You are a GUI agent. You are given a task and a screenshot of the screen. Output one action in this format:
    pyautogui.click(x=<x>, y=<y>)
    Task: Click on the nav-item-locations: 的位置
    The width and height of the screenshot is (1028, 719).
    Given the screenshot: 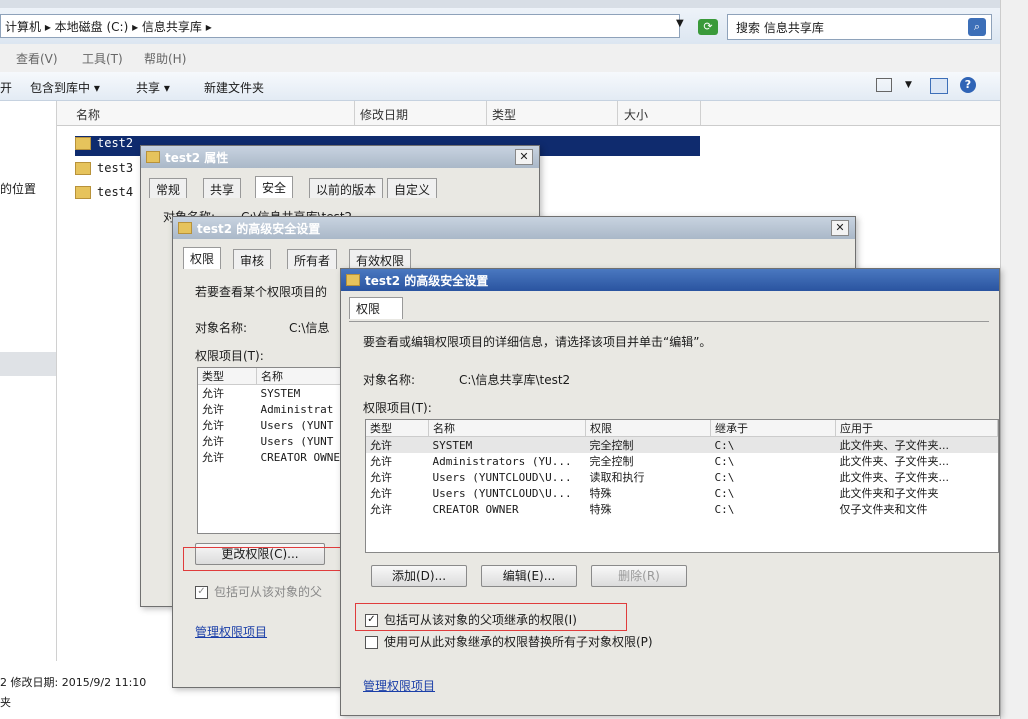 What is the action you would take?
    pyautogui.click(x=18, y=188)
    